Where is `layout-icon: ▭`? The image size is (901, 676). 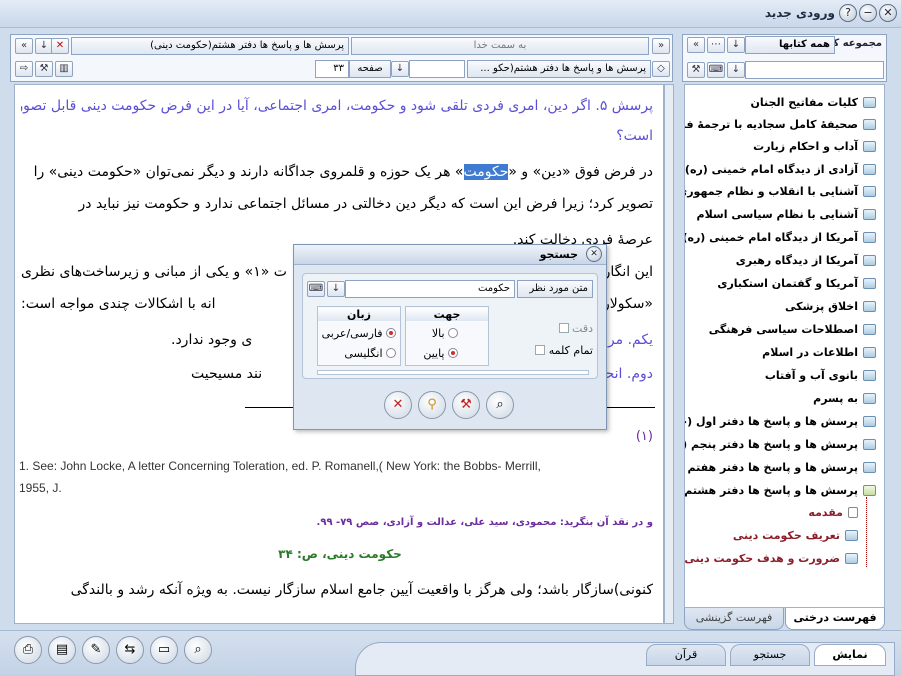 layout-icon: ▭ is located at coordinates (164, 650).